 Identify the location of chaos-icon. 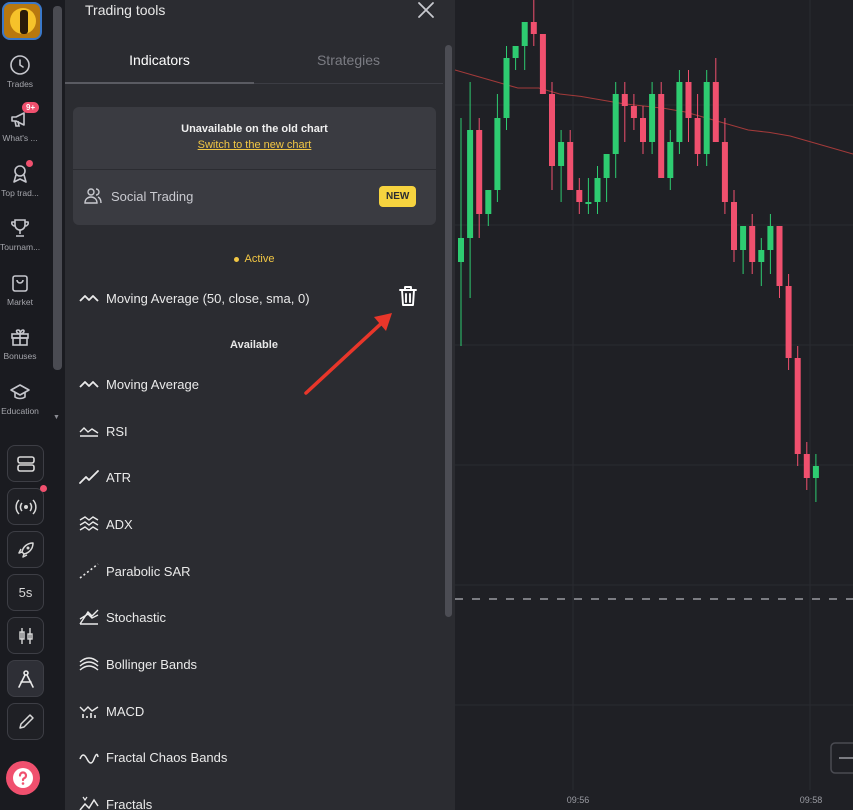
(89, 758).